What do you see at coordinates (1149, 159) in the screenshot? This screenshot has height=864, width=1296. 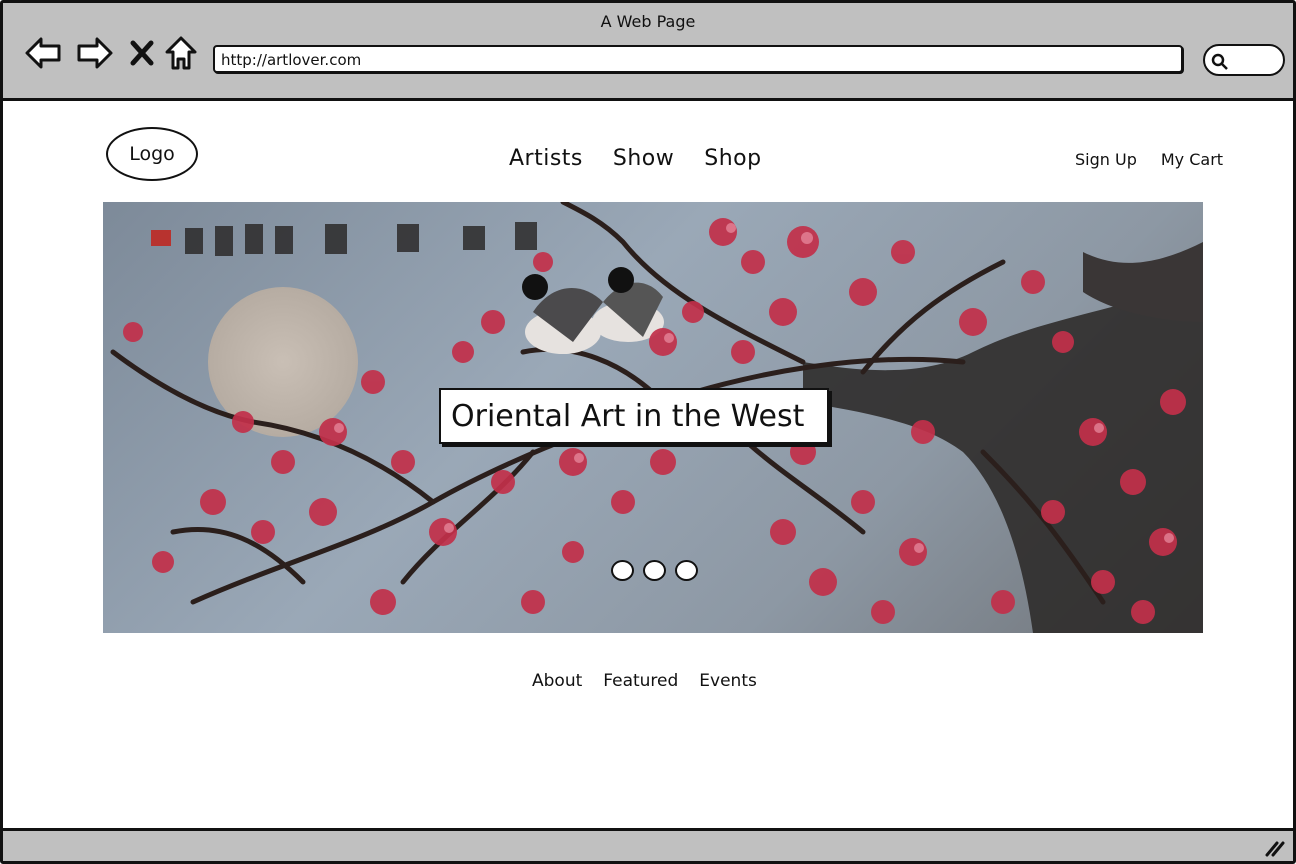 I see `user-nav: Sign Up My Cart` at bounding box center [1149, 159].